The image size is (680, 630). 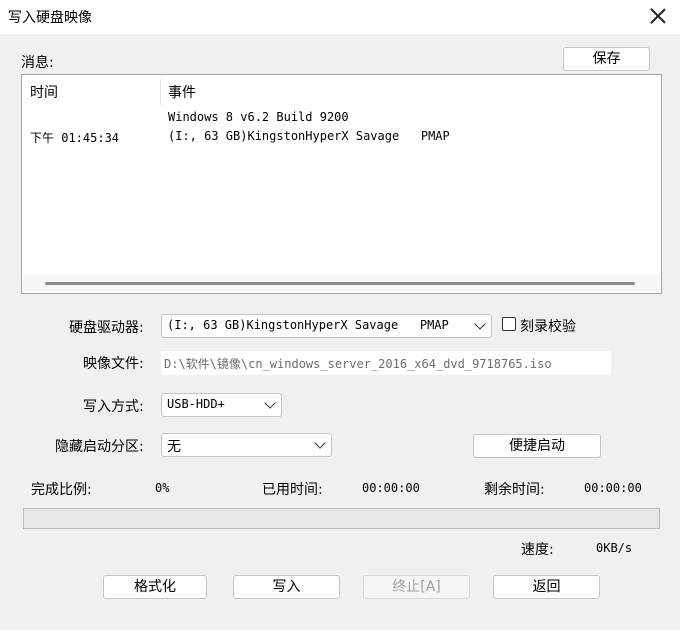 What do you see at coordinates (286, 587) in the screenshot?
I see `write-button: 写入` at bounding box center [286, 587].